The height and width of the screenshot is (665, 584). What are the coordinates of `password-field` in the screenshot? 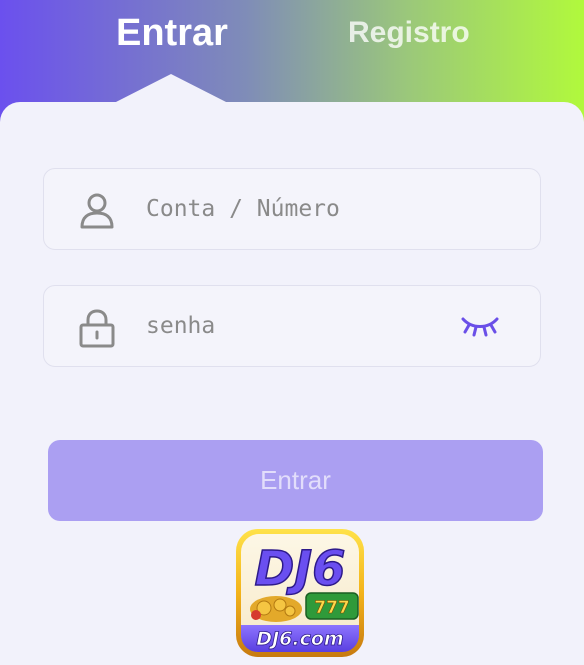 It's located at (292, 326).